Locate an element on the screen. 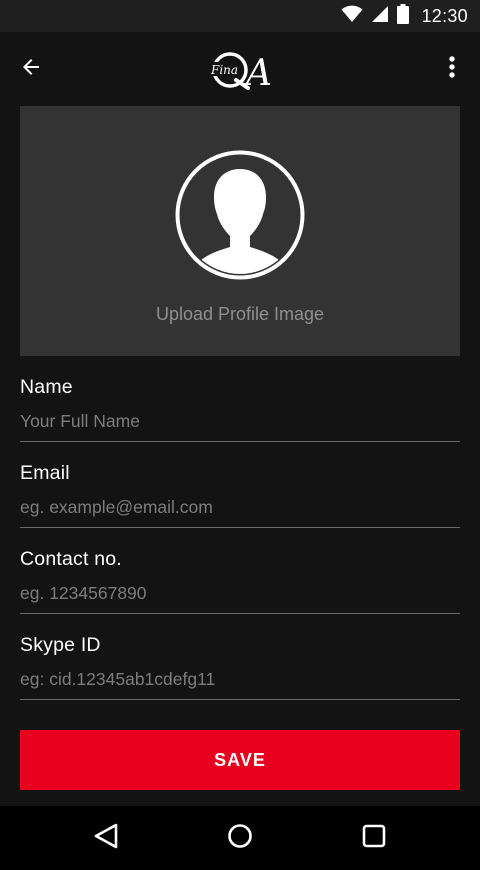 This screenshot has width=480, height=870. status-icons: 12:30 is located at coordinates (404, 16).